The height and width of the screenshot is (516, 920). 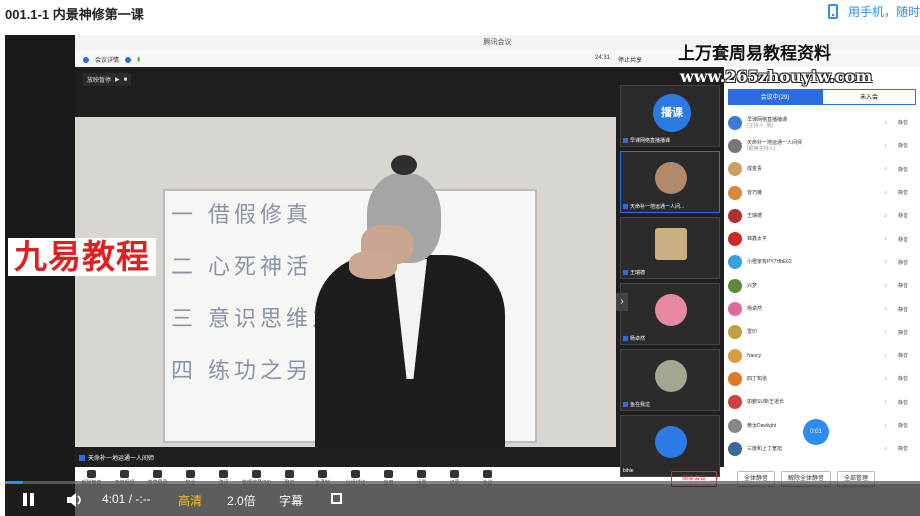 I want to click on participant-row: 如鹏SU新王道长 ♪ 静音, so click(x=822, y=402).